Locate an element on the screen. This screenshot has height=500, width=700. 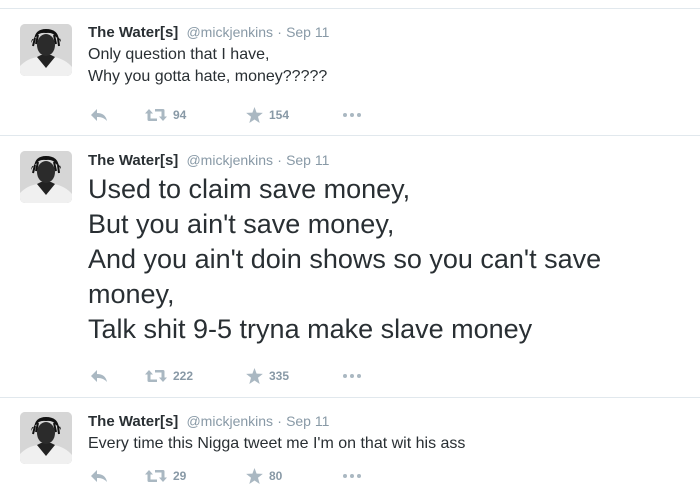
retweet-button: 29 is located at coordinates (165, 476).